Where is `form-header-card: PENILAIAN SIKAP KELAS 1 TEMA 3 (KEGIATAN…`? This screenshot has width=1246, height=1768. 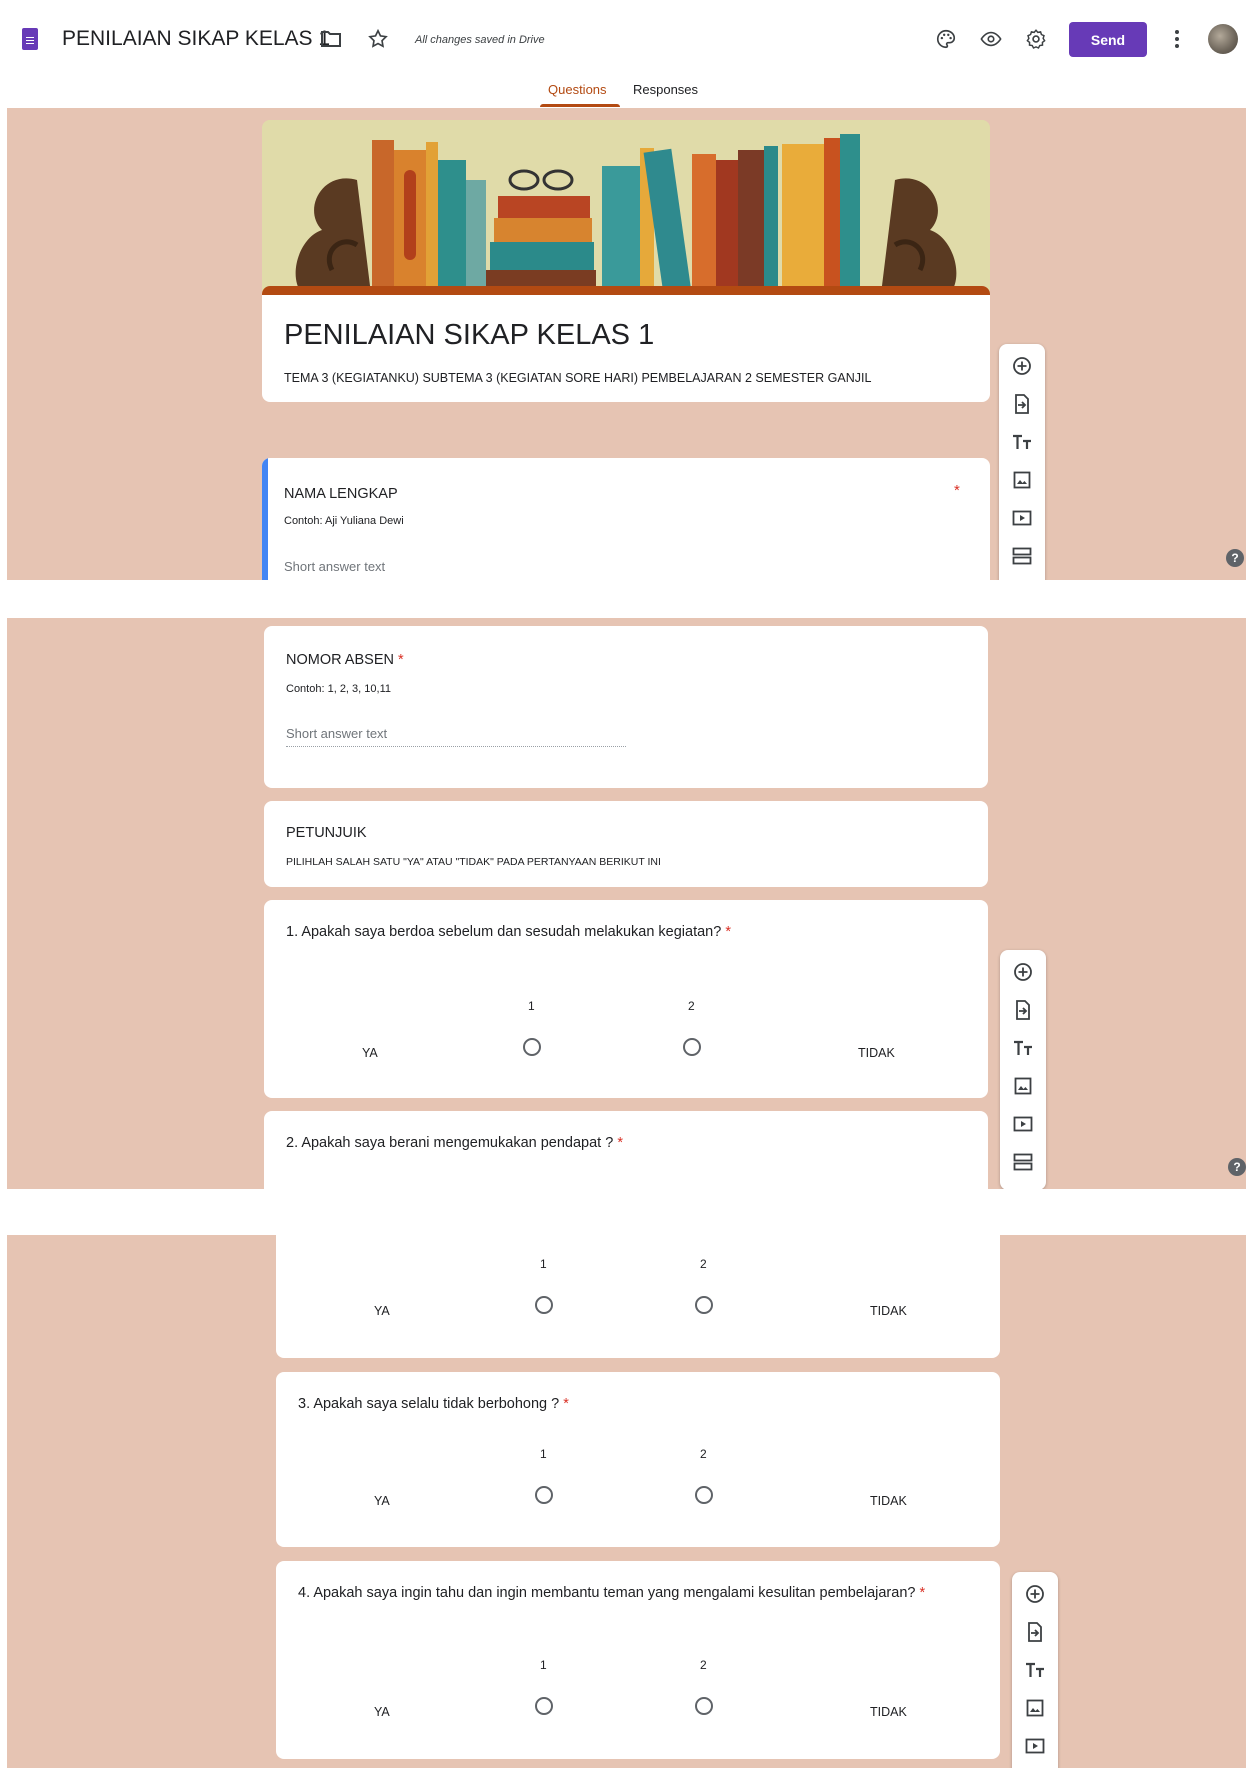 form-header-card: PENILAIAN SIKAP KELAS 1 TEMA 3 (KEGIATAN… is located at coordinates (626, 344).